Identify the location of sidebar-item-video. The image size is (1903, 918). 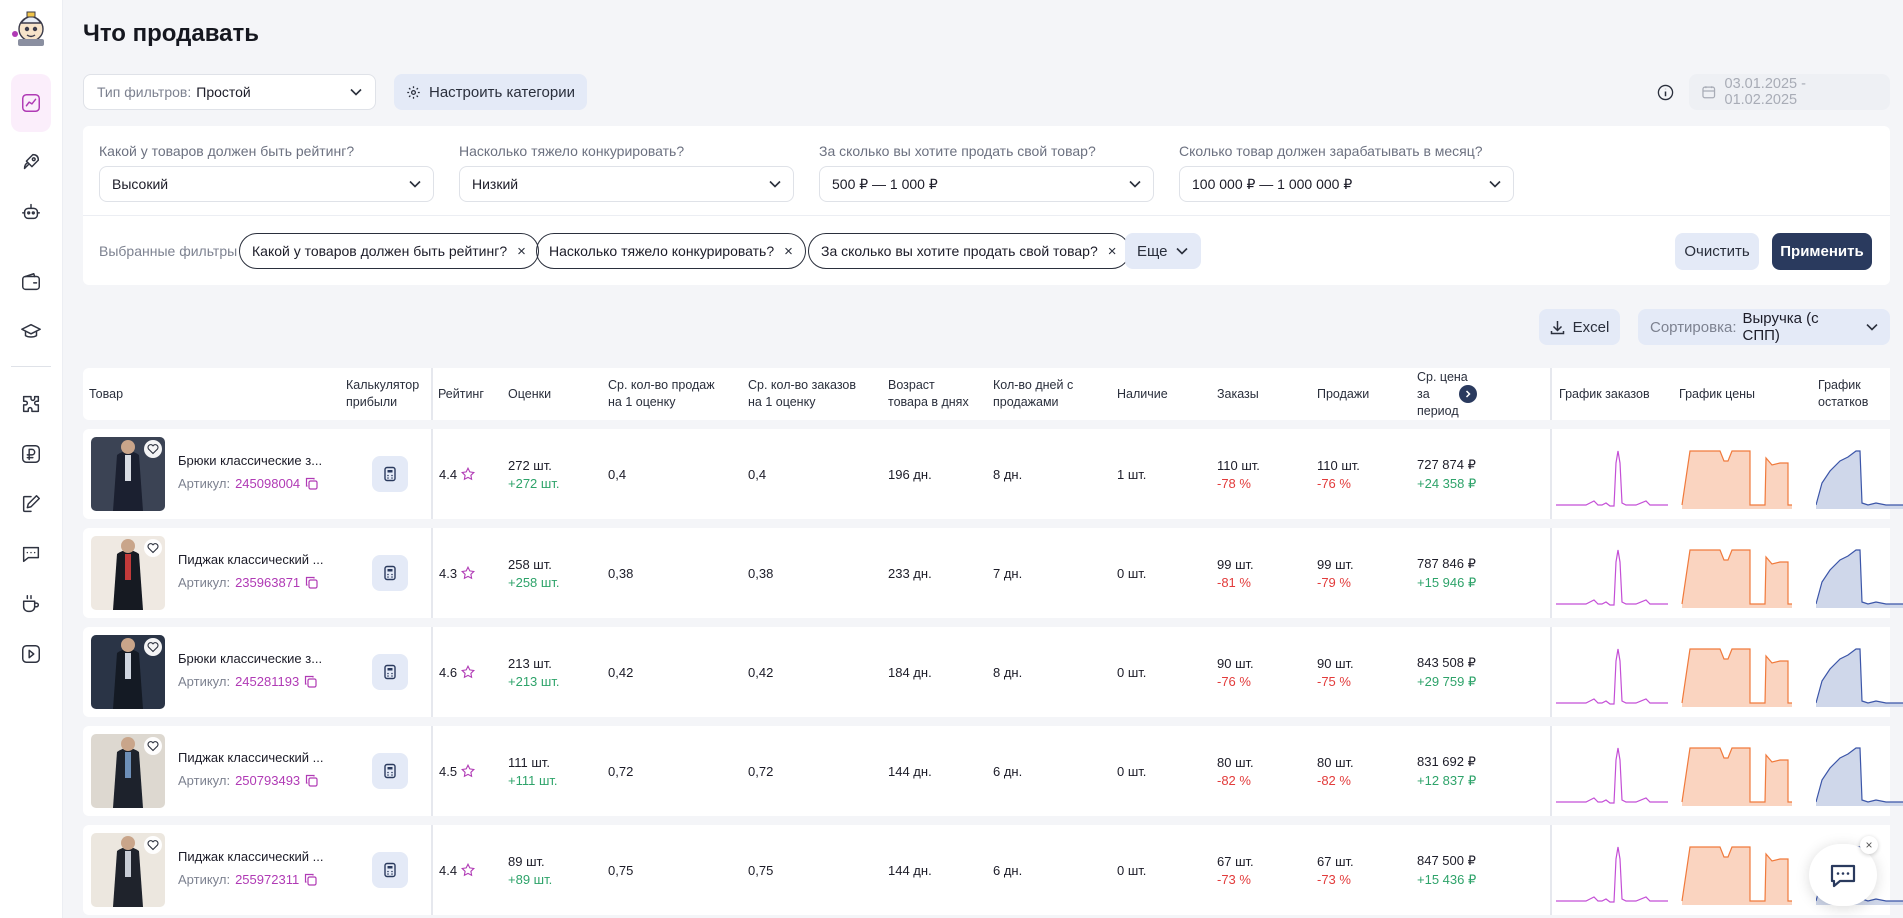
(31, 654).